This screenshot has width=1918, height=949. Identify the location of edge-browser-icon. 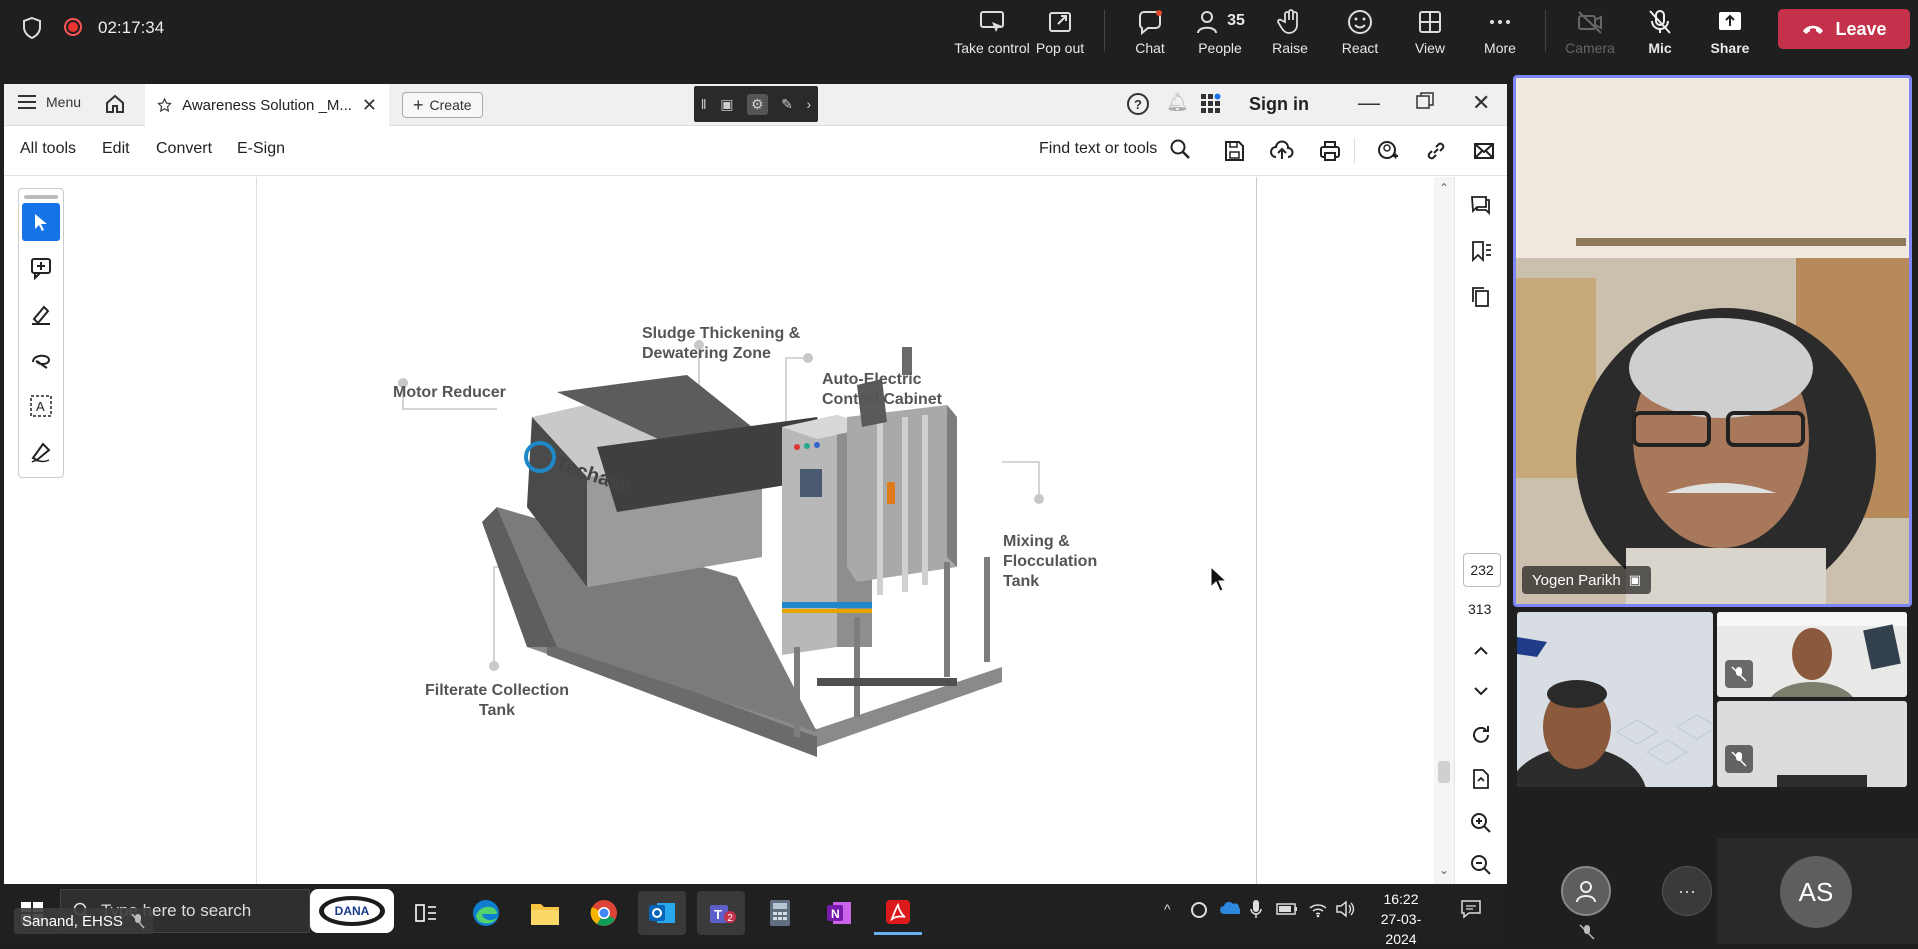
(486, 913).